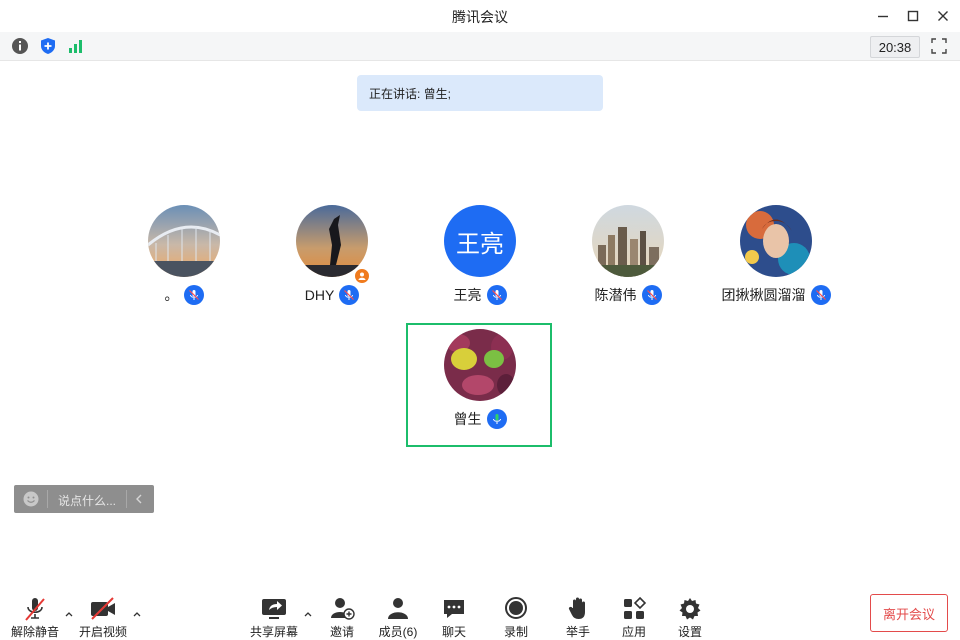  I want to click on chat-button: 聊天, so click(454, 618).